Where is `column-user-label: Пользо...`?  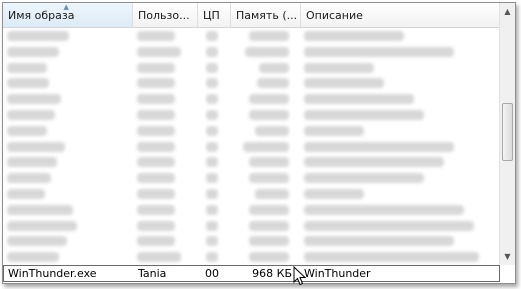 column-user-label: Пользо... is located at coordinates (164, 15).